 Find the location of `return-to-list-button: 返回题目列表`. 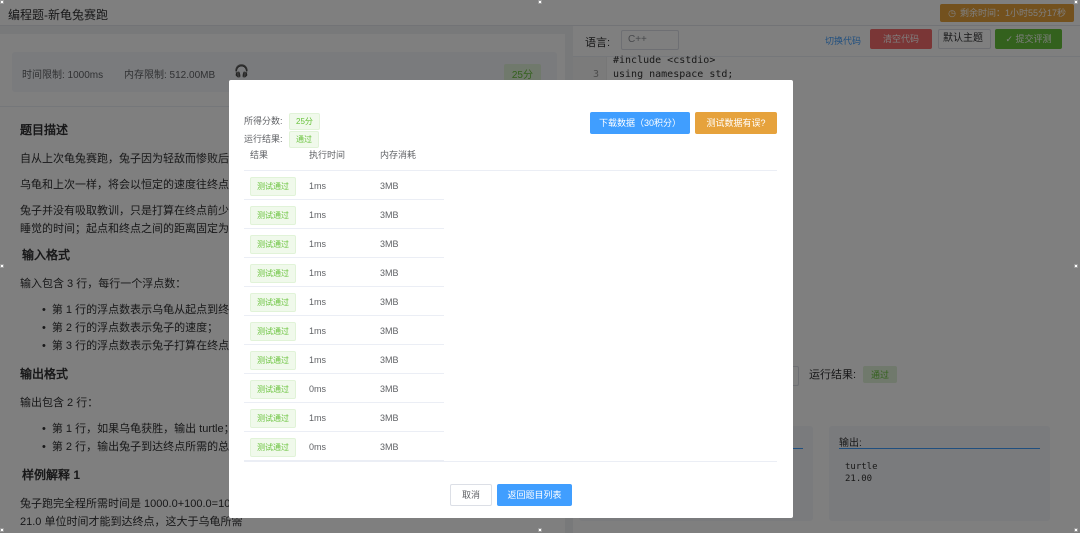

return-to-list-button: 返回题目列表 is located at coordinates (534, 495).